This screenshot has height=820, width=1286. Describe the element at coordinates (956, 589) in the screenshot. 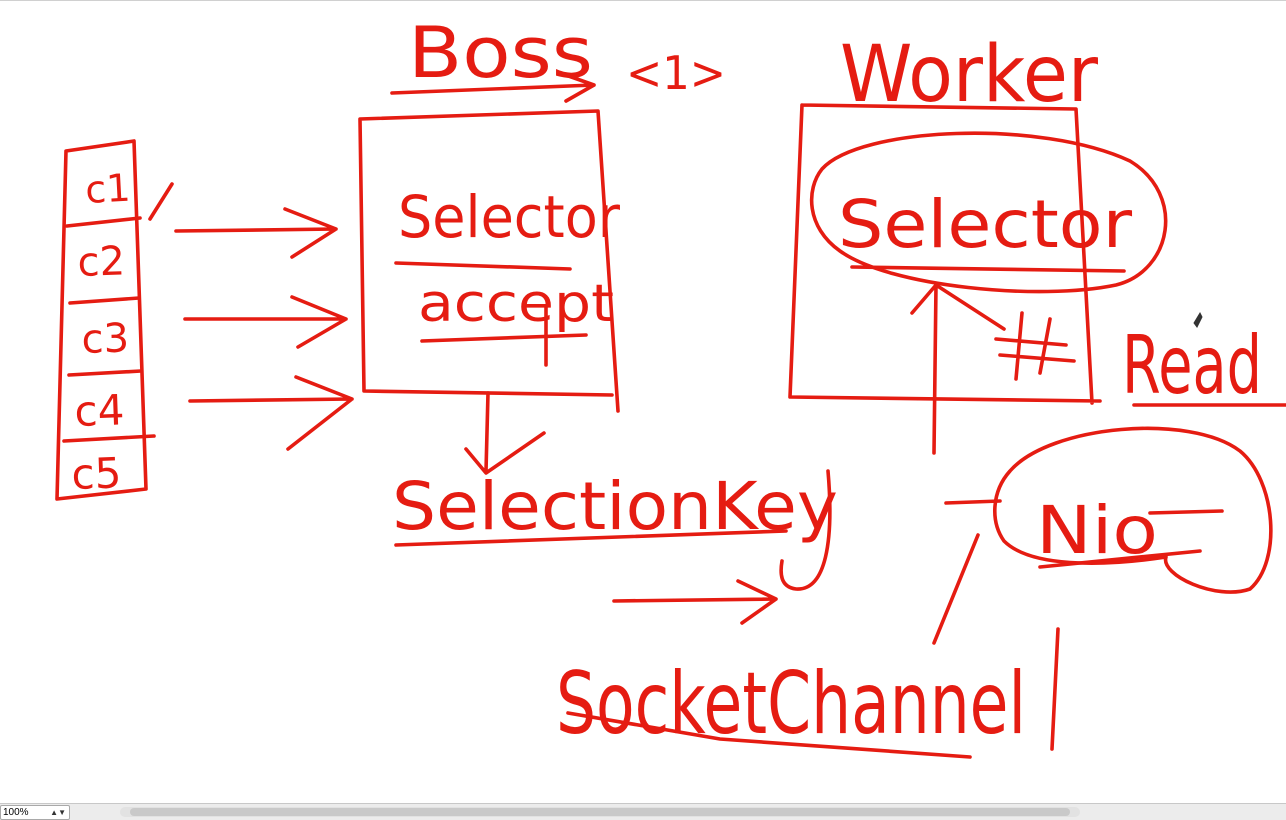

I see `socket-channel-to-nio-line` at that location.